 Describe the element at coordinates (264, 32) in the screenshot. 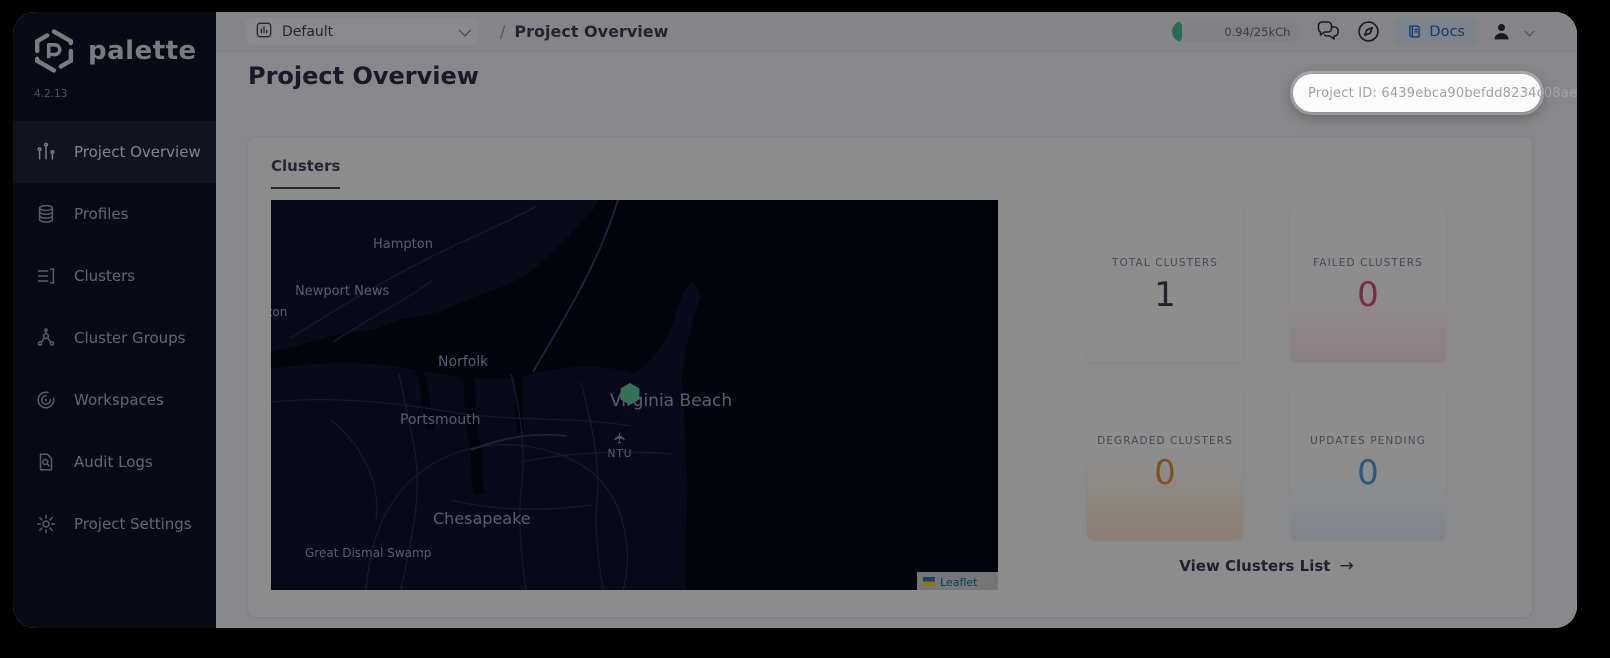

I see `mini-chart-icon` at that location.